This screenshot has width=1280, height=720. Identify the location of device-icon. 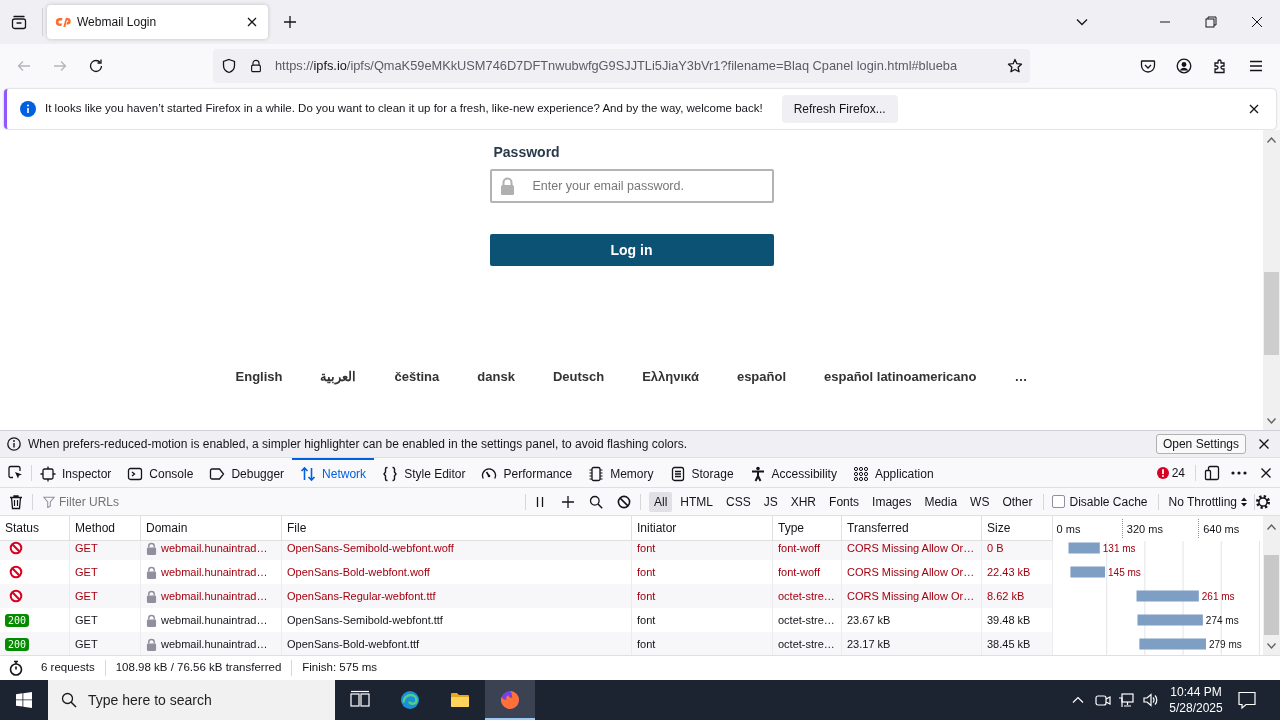
(1212, 472).